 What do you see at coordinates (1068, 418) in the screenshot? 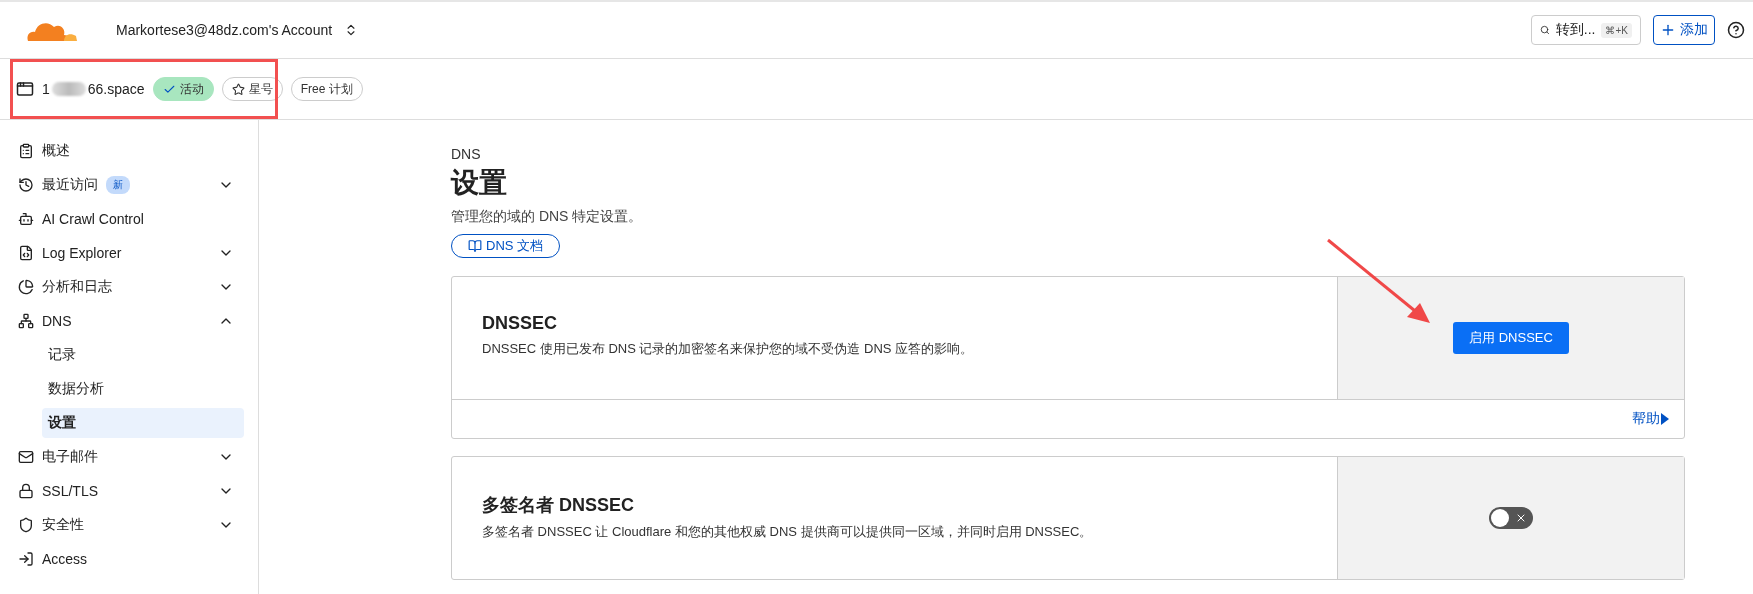
I see `help-link: 帮助` at bounding box center [1068, 418].